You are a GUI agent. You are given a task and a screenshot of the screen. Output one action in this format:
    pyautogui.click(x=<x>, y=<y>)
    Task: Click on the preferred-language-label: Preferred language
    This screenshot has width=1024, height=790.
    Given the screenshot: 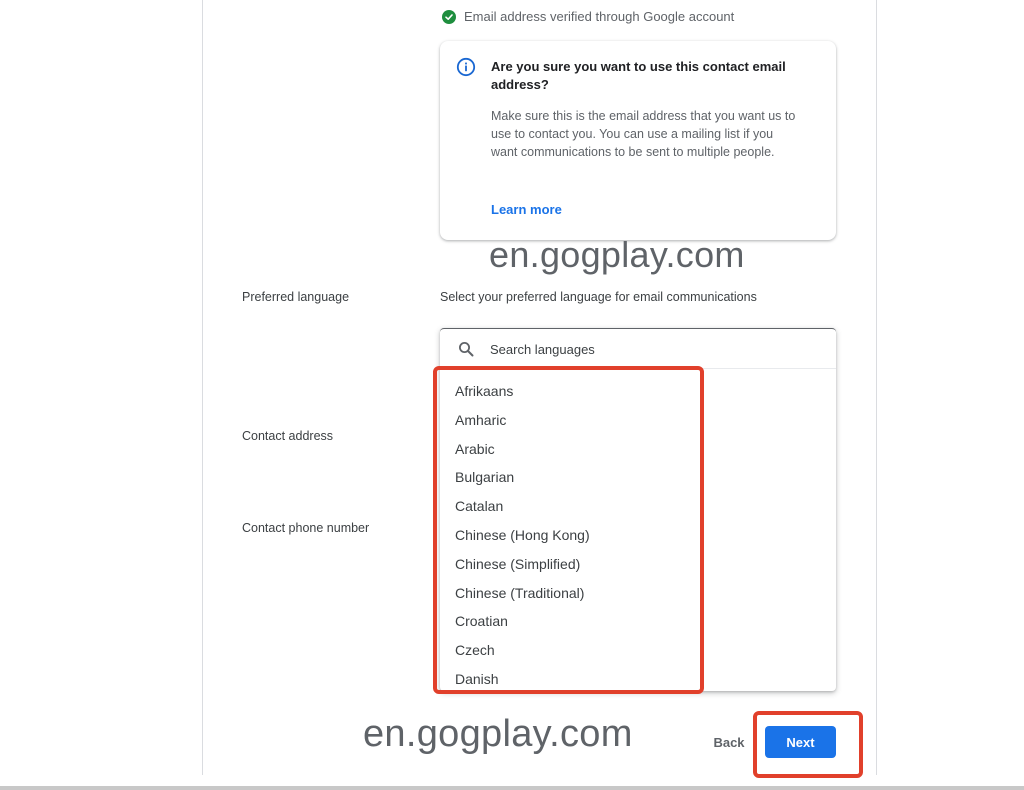 What is the action you would take?
    pyautogui.click(x=296, y=297)
    